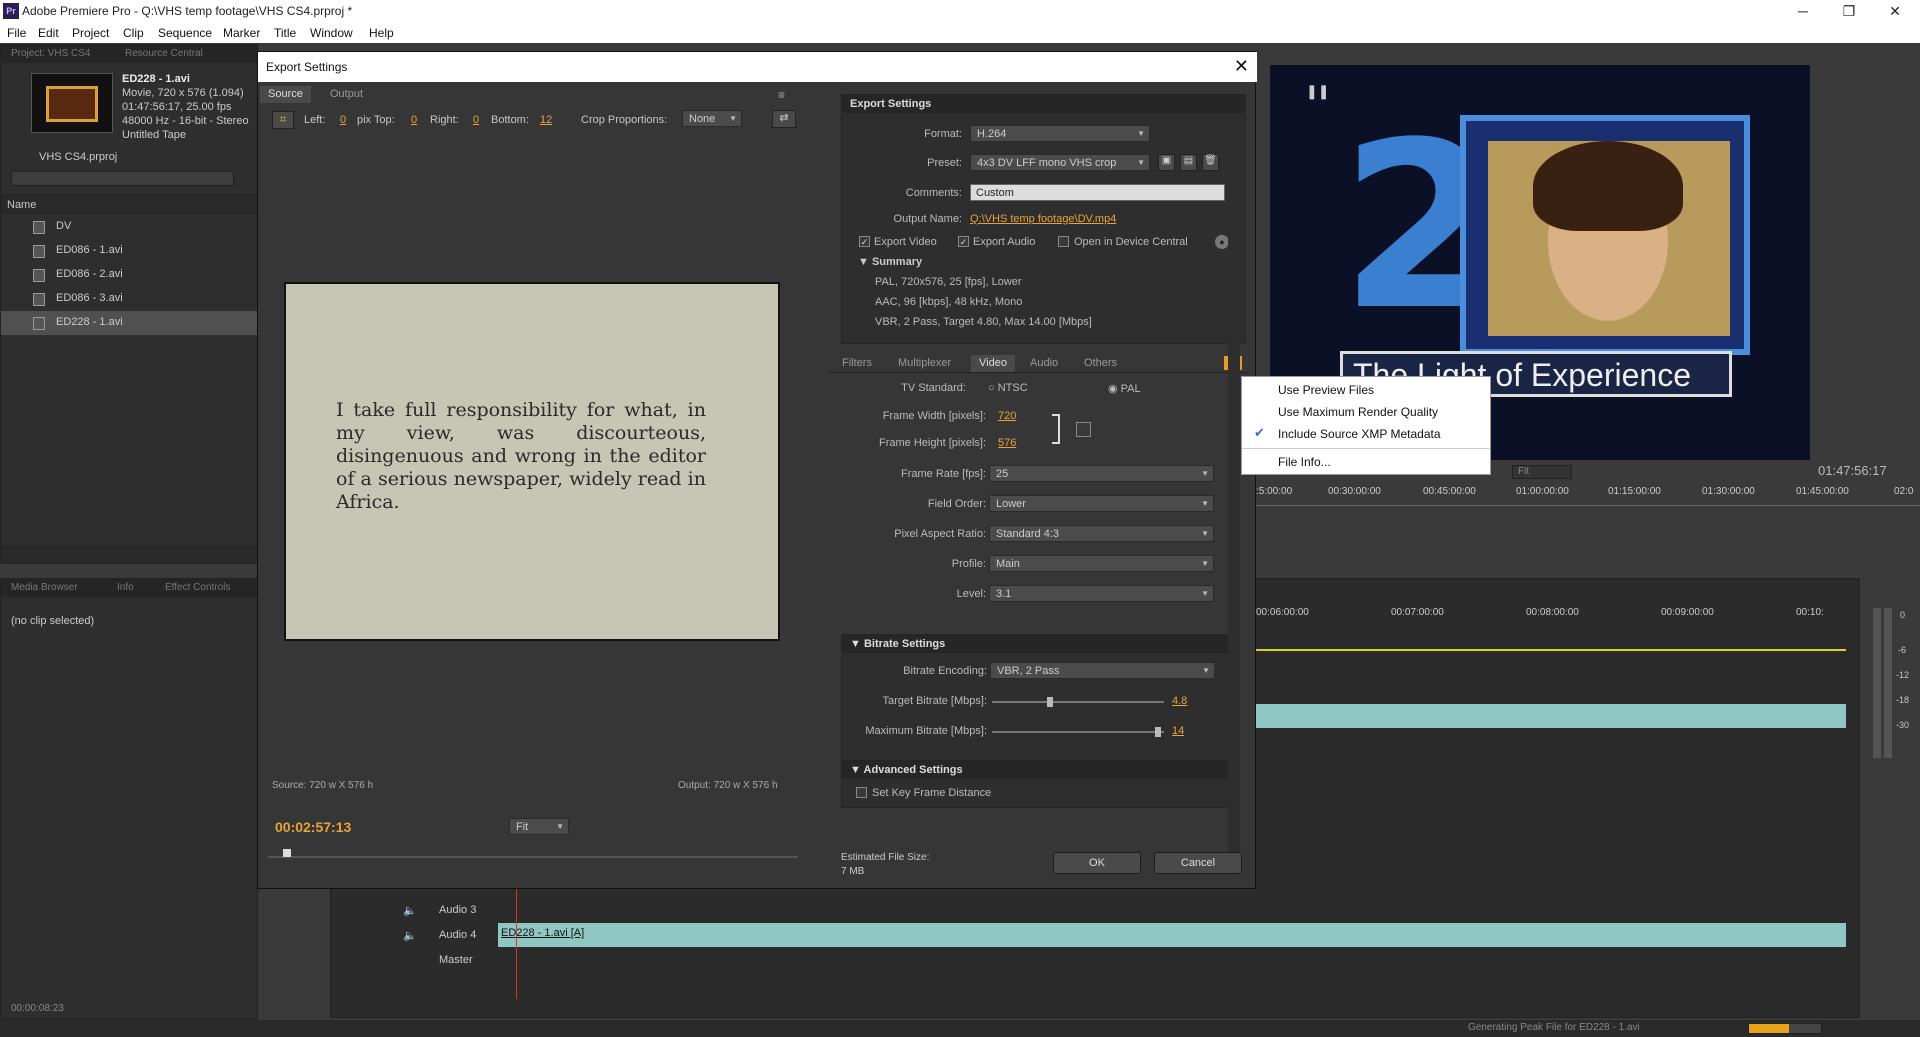  Describe the element at coordinates (1101, 563) in the screenshot. I see `profile-dropdown: Main` at that location.